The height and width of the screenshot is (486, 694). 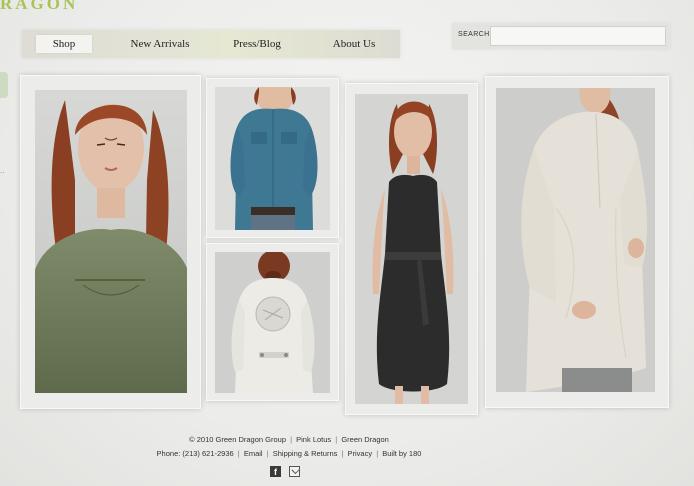 I want to click on search-box: SEARCH, so click(x=561, y=36).